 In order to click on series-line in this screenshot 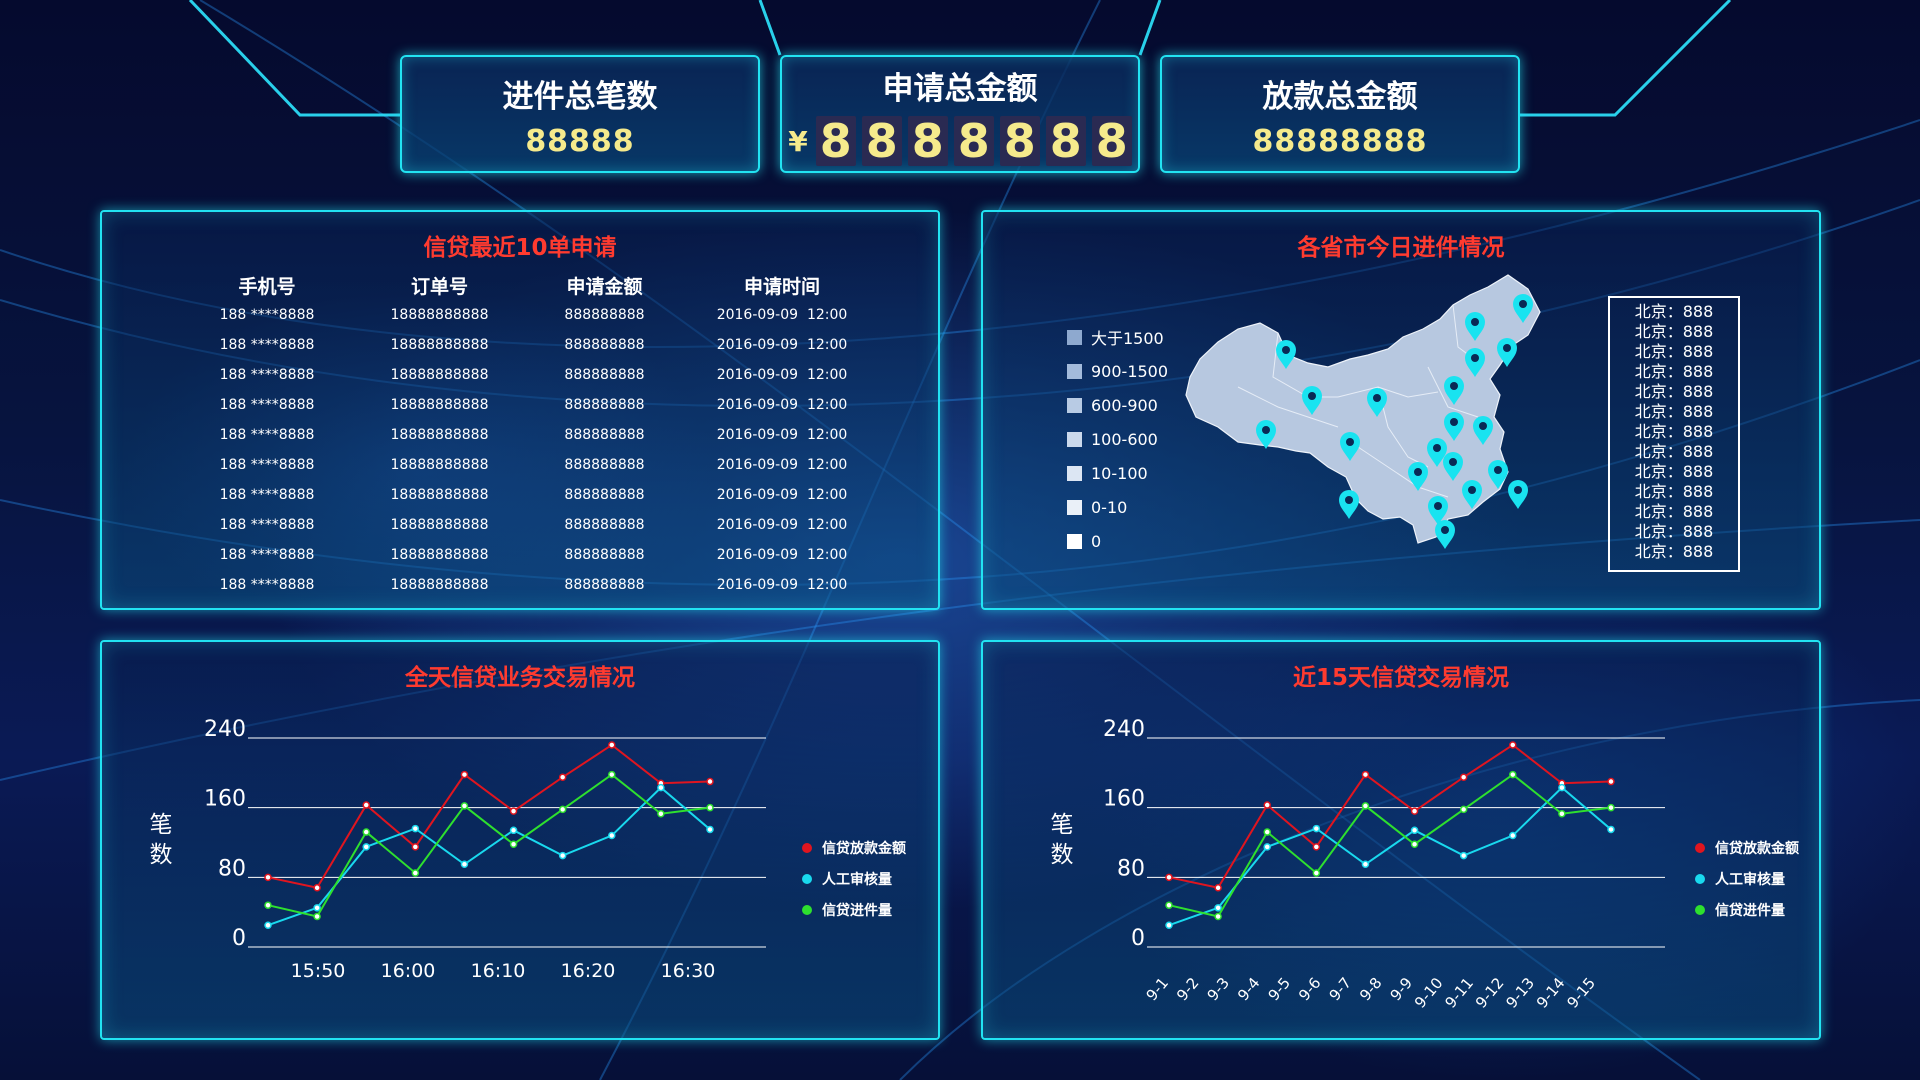, I will do `click(1390, 845)`.